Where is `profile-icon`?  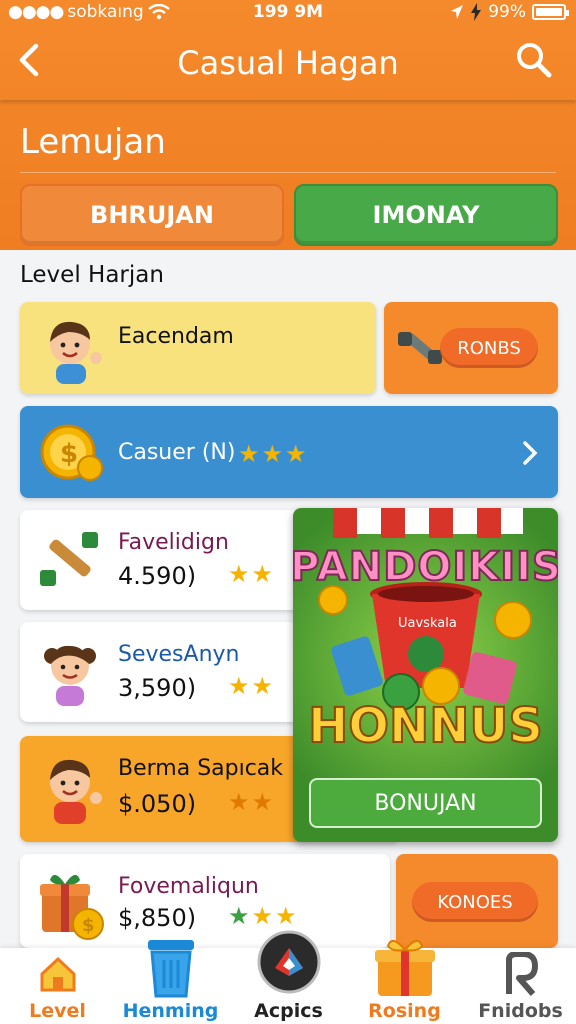 profile-icon is located at coordinates (521, 974).